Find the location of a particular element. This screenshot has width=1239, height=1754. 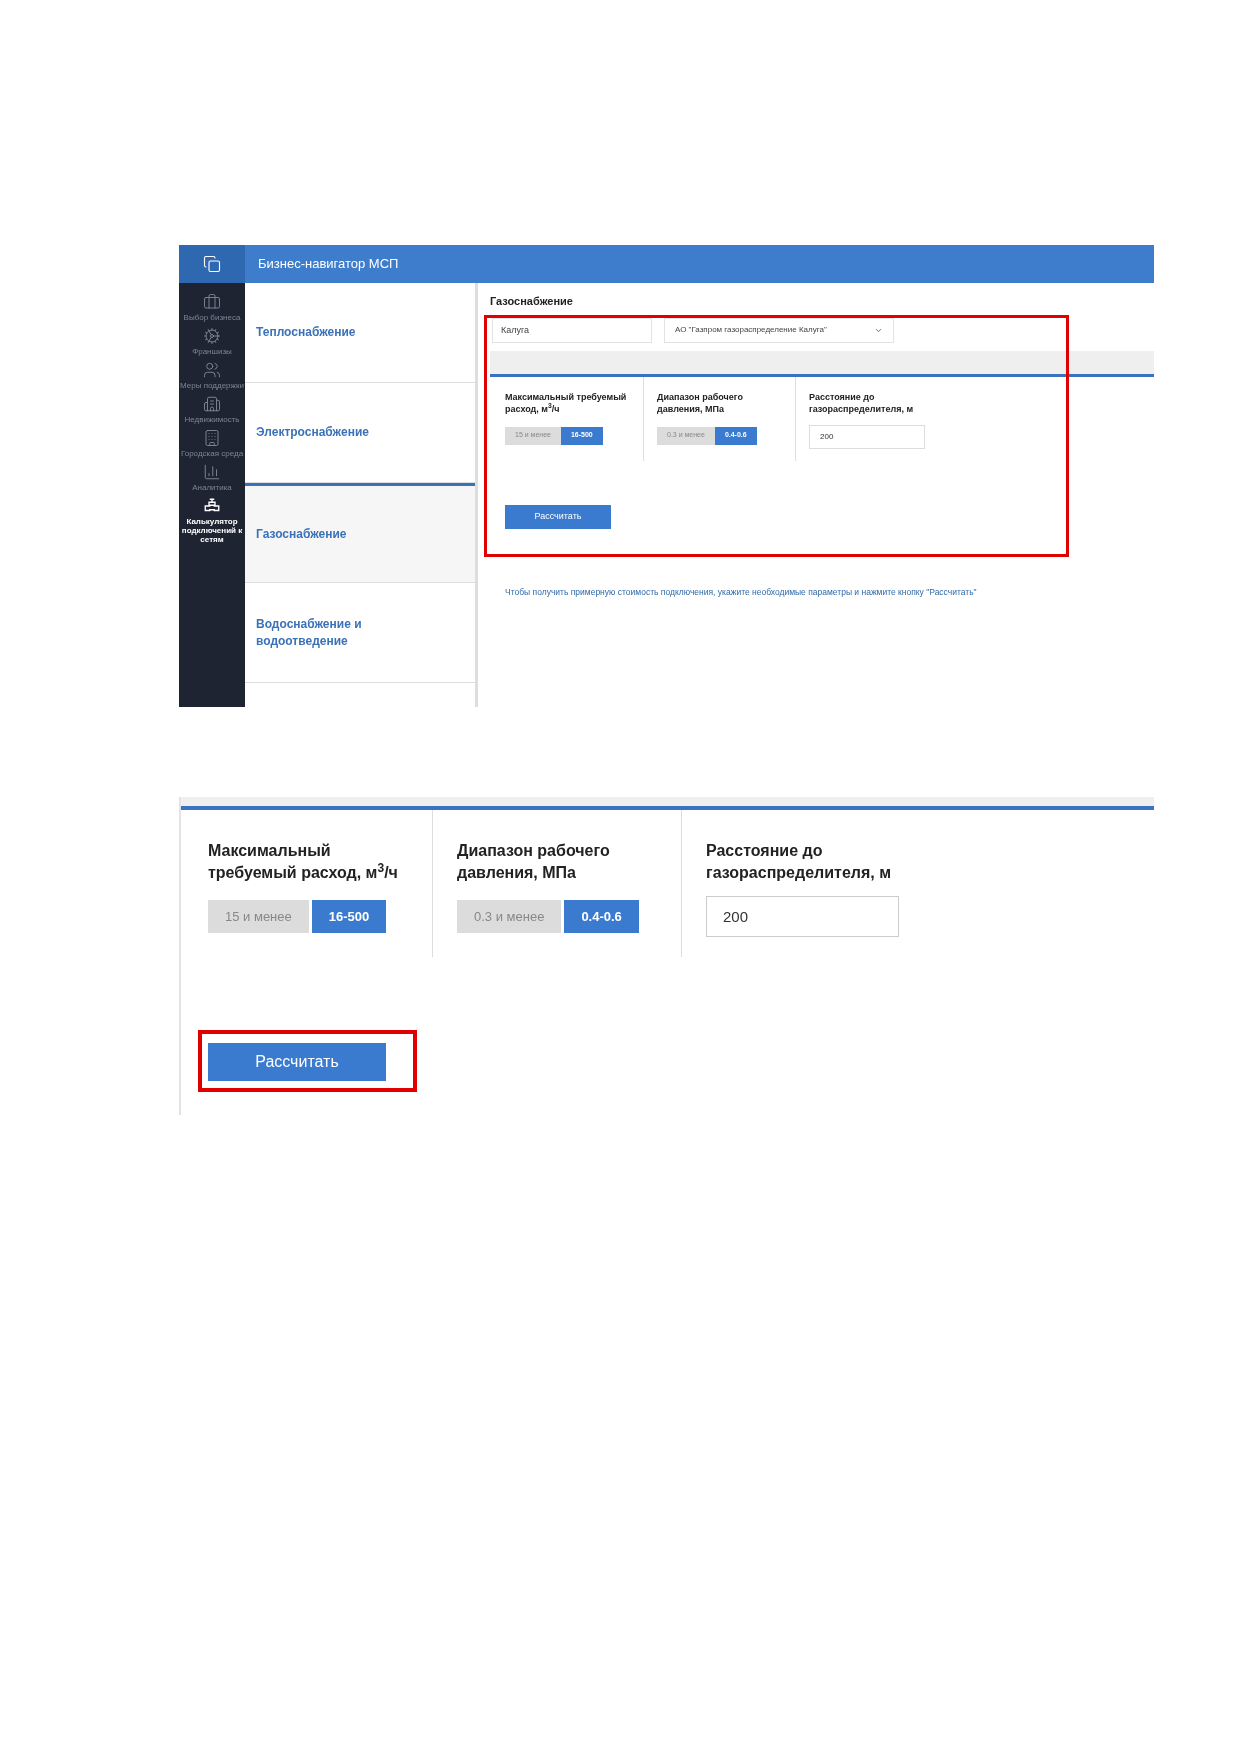

option-toggle: 15 и менее is located at coordinates (258, 916).